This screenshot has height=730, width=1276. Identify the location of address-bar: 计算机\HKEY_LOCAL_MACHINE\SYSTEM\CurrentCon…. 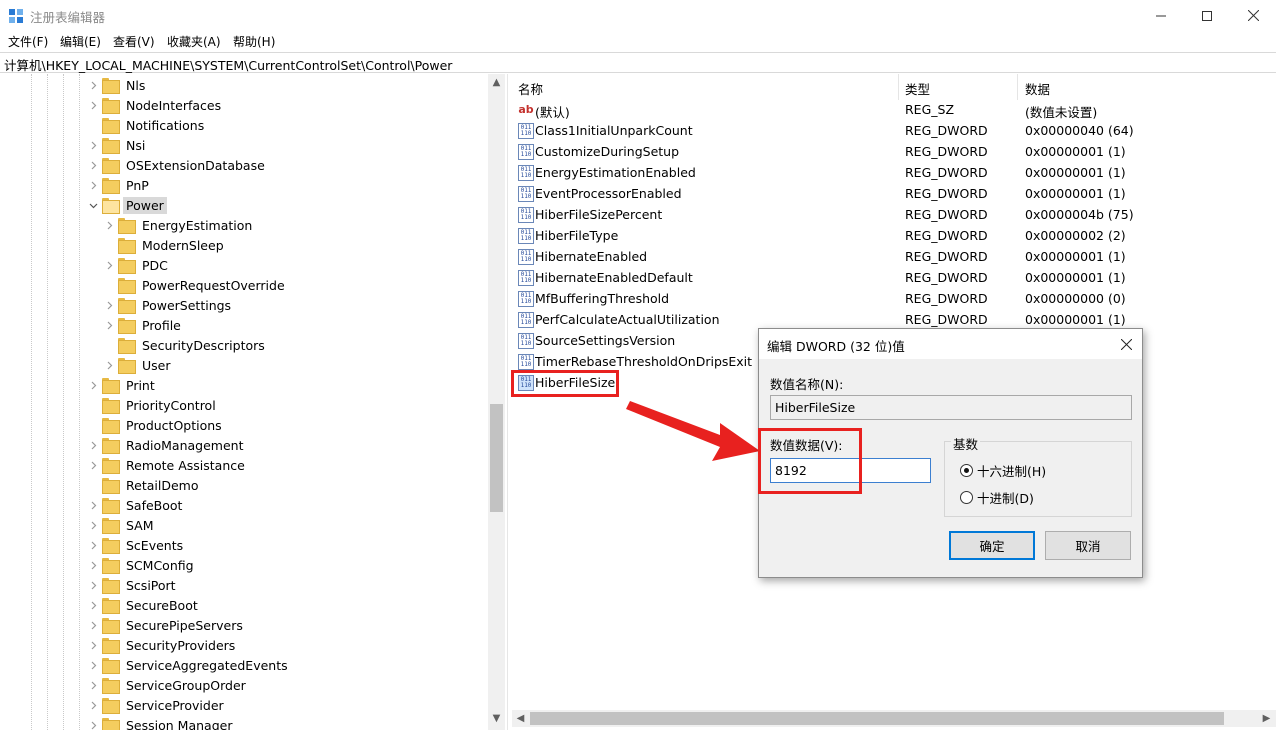
(638, 62).